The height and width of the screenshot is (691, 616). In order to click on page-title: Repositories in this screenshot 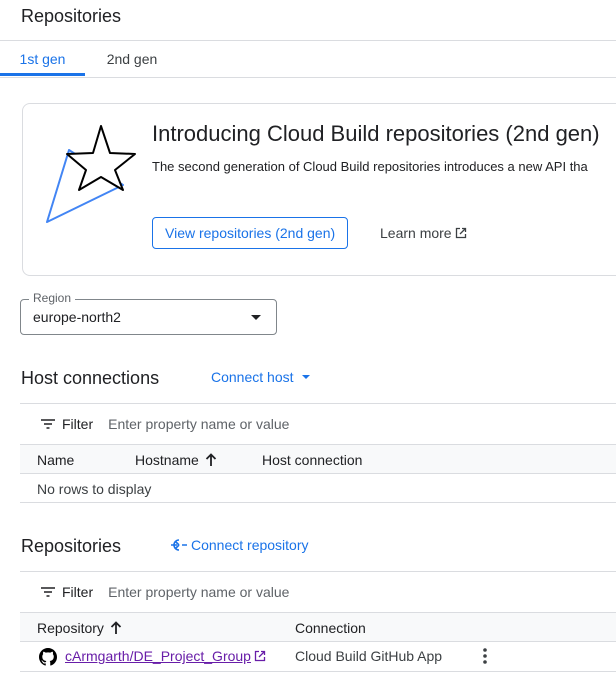, I will do `click(71, 16)`.